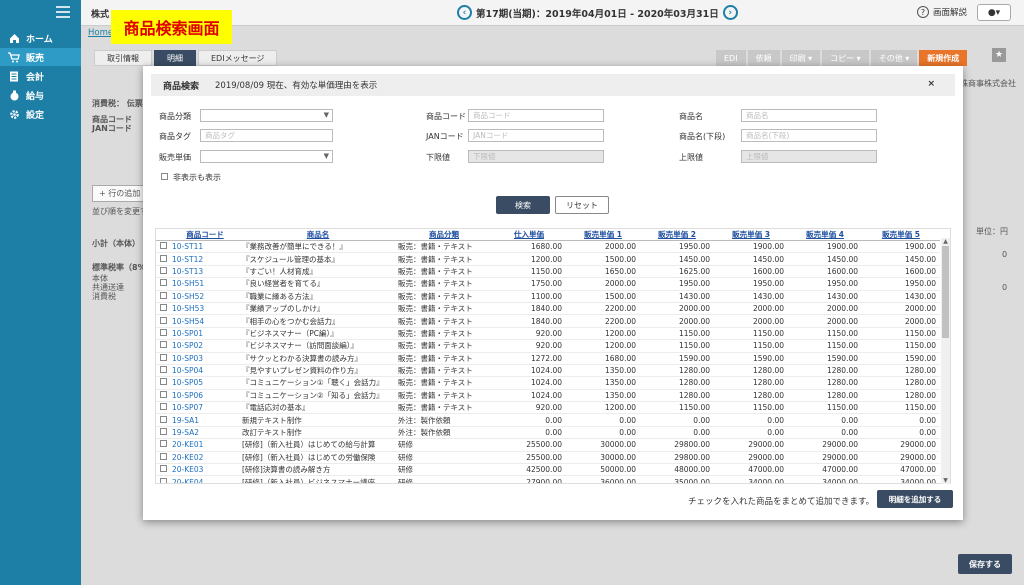  Describe the element at coordinates (205, 420) in the screenshot. I see `product-code-link: 19-SA1` at that location.